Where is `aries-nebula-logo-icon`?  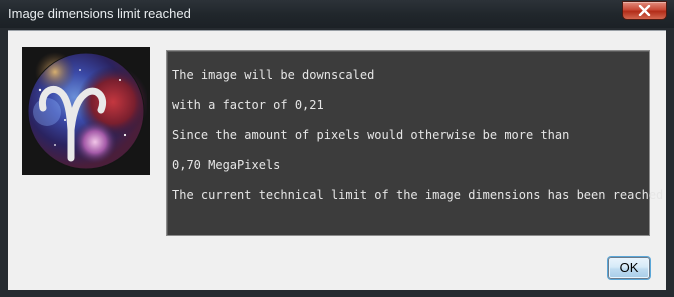
aries-nebula-logo-icon is located at coordinates (87, 111).